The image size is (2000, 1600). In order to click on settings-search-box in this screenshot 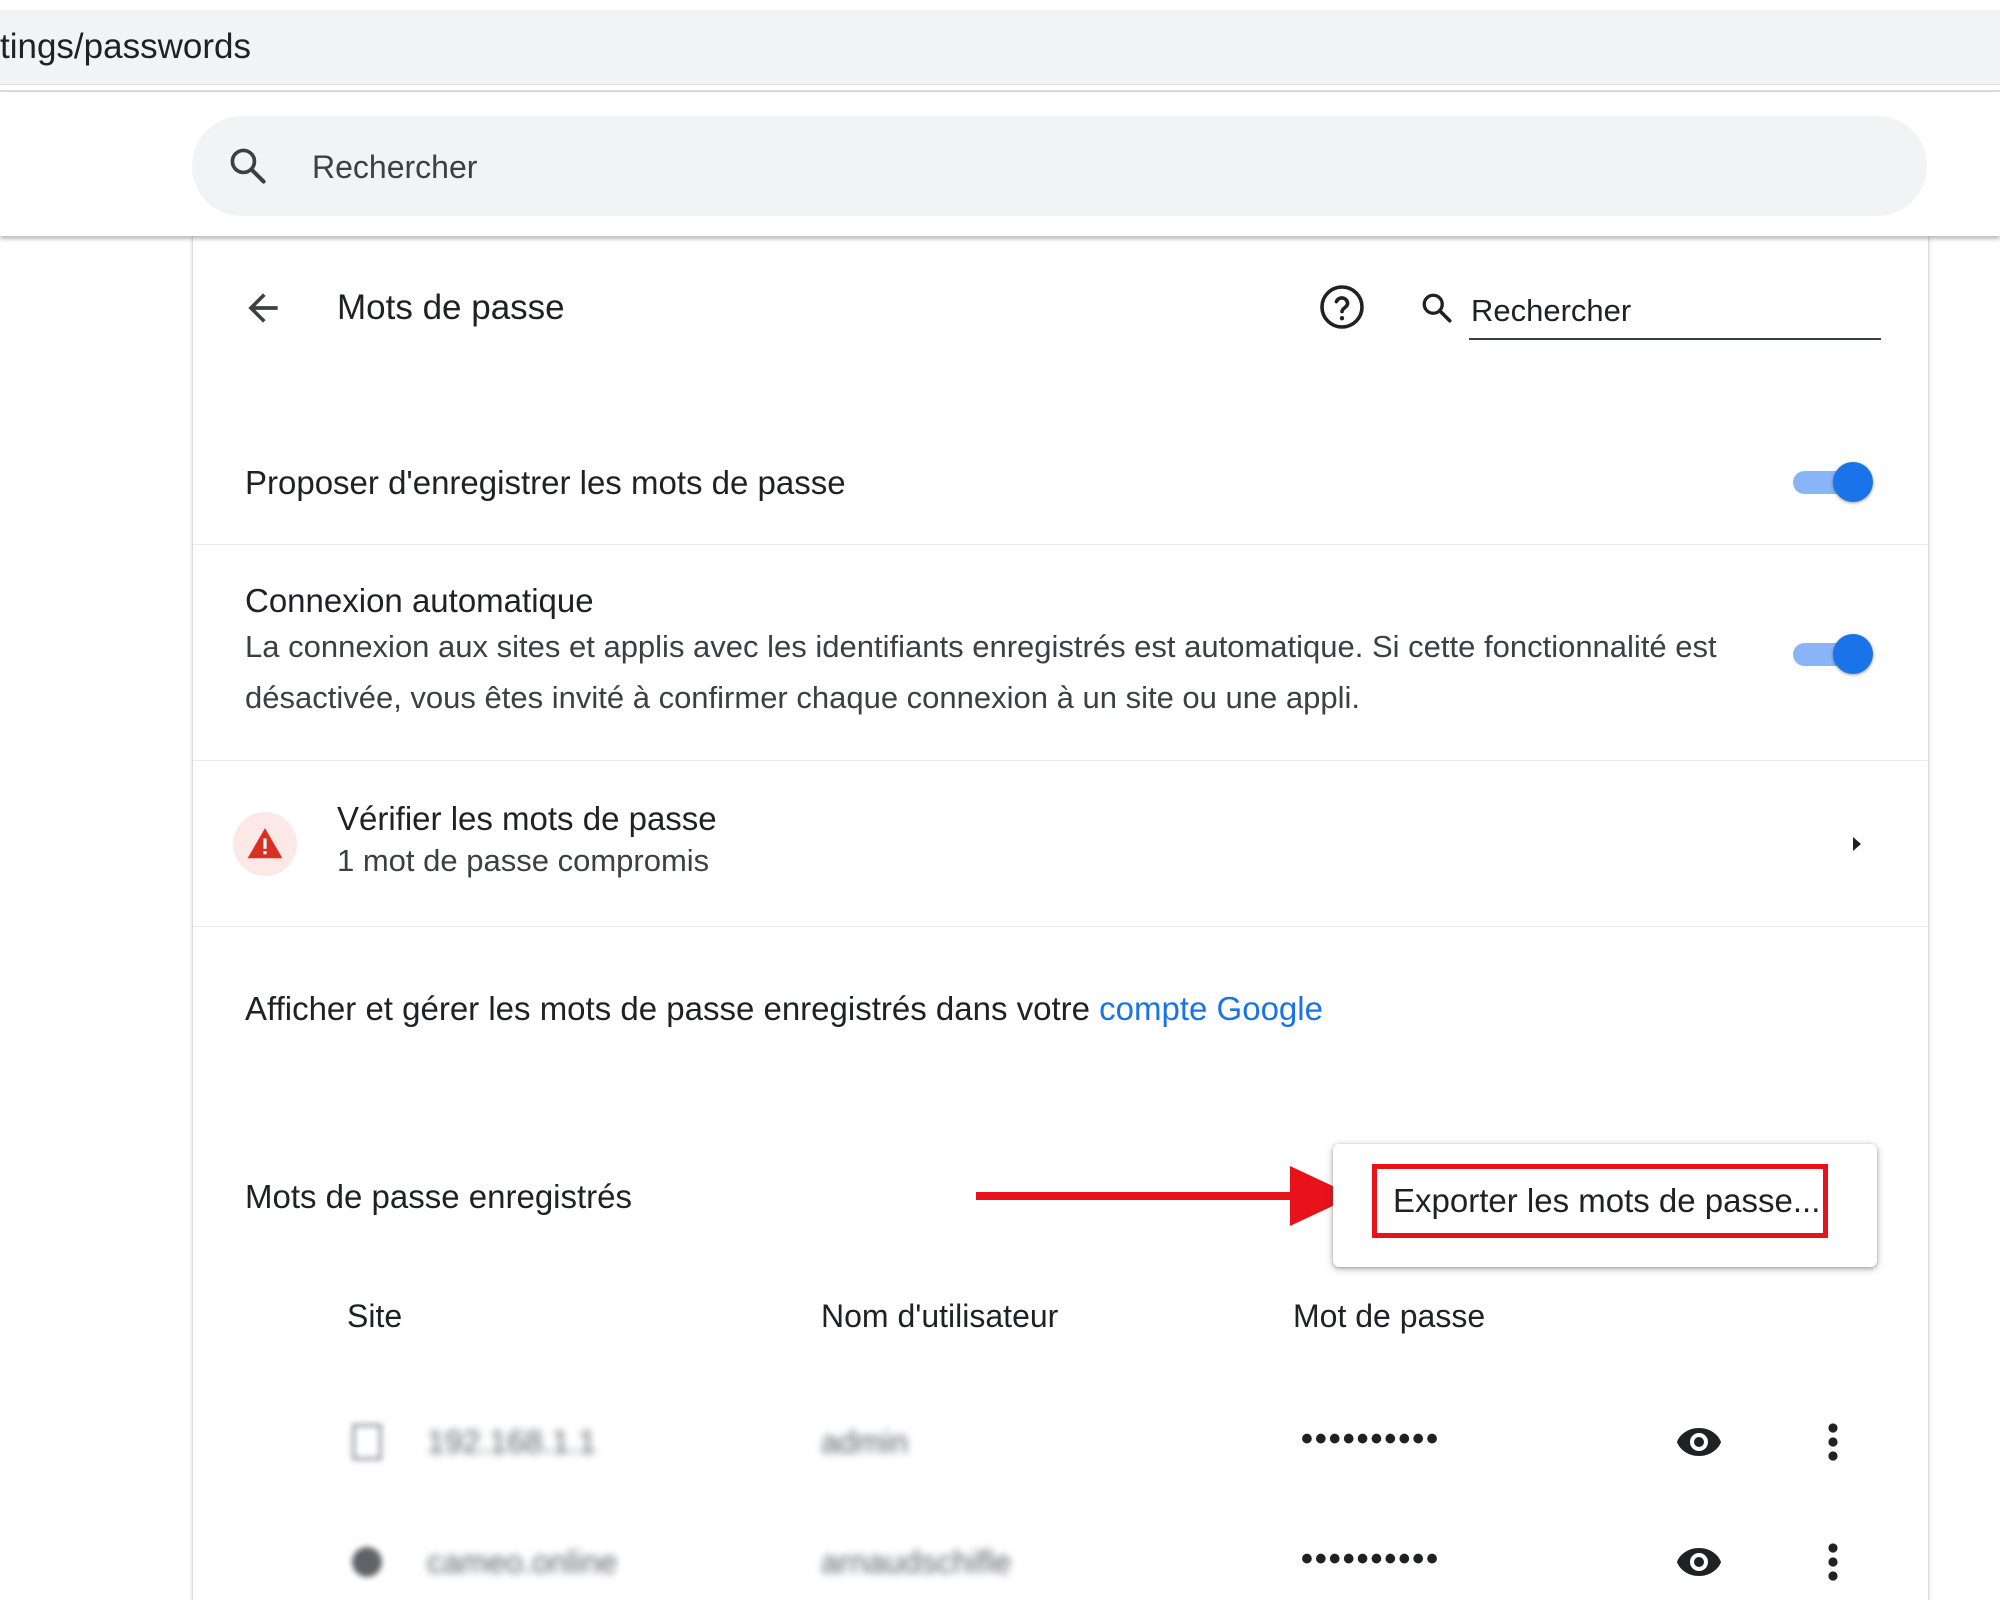, I will do `click(1059, 166)`.